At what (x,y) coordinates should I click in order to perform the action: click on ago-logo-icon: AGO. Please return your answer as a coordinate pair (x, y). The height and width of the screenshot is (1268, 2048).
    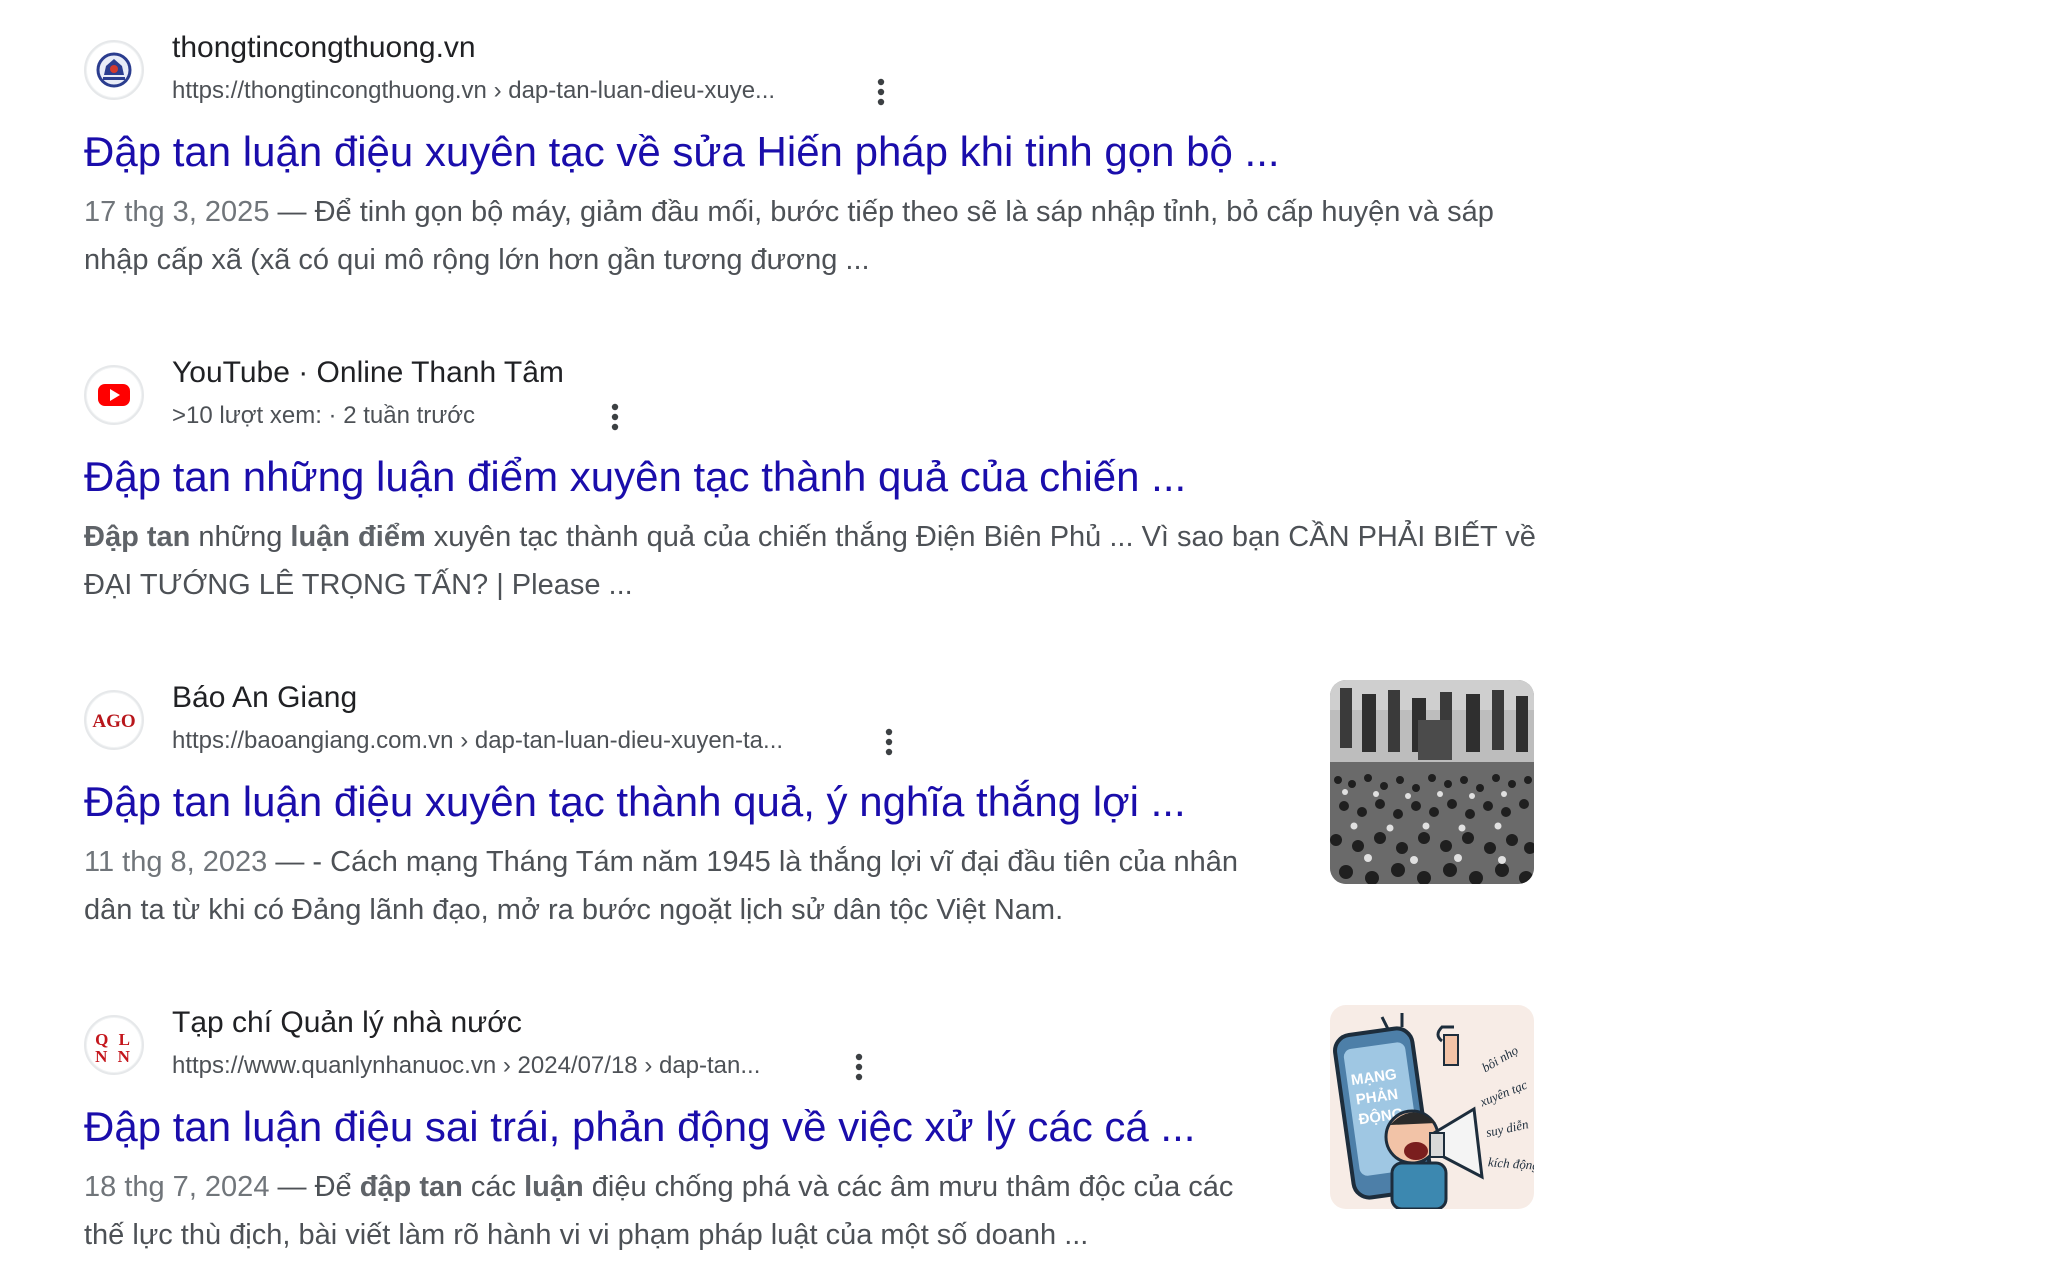
    Looking at the image, I should click on (114, 720).